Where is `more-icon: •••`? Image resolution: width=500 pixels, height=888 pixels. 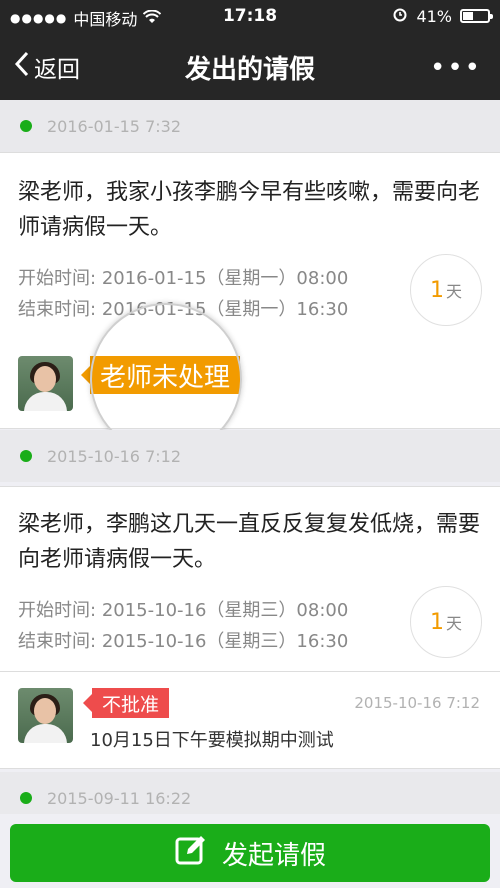
more-icon: ••• is located at coordinates (456, 68).